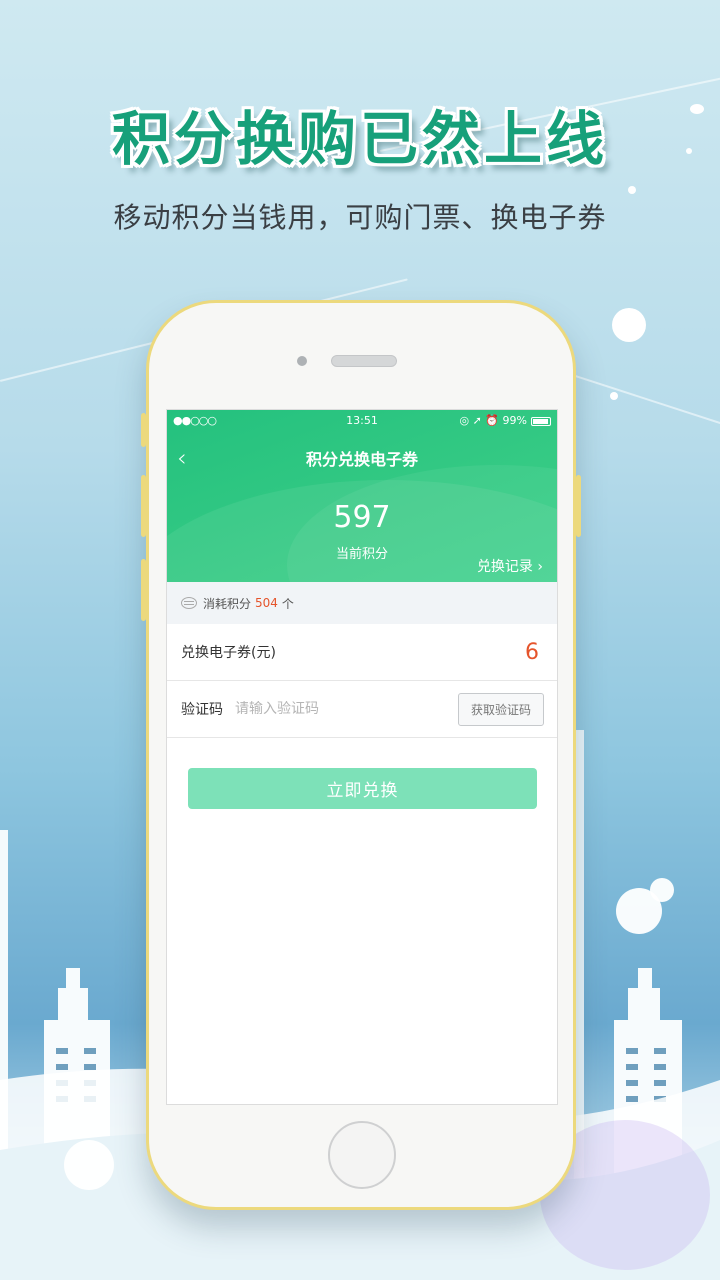  I want to click on battery-icon, so click(541, 421).